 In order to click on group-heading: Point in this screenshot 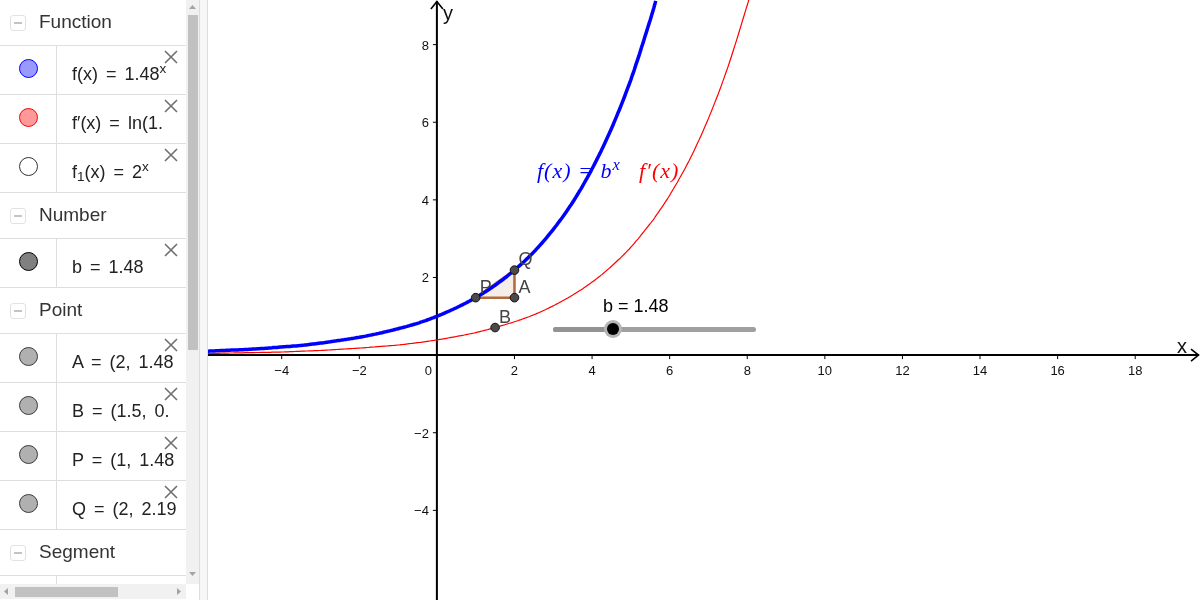, I will do `click(61, 310)`.